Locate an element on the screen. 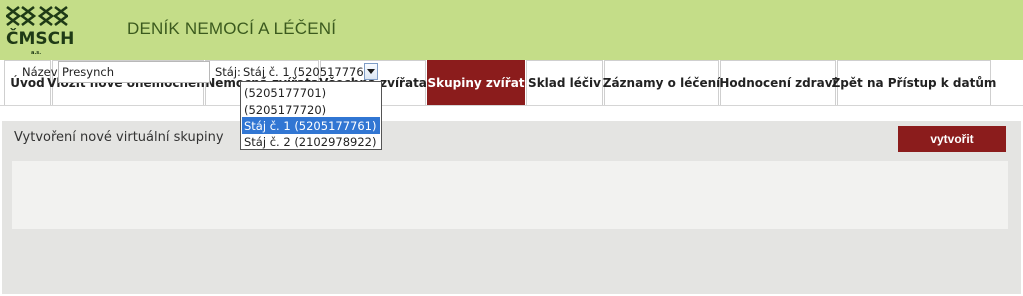 Image resolution: width=1023 pixels, height=296 pixels. tab-skupiny-zvirat: Skupiny zvířat is located at coordinates (476, 82).